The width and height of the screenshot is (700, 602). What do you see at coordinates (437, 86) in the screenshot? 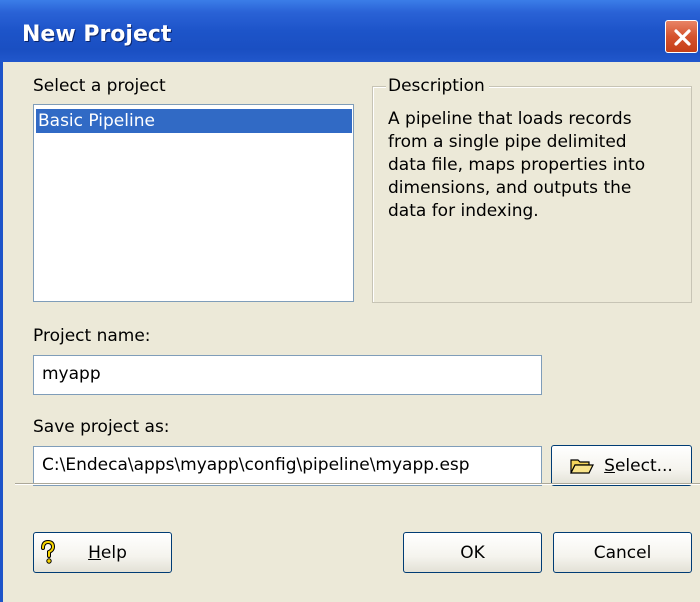
I see `description-legend: Description` at bounding box center [437, 86].